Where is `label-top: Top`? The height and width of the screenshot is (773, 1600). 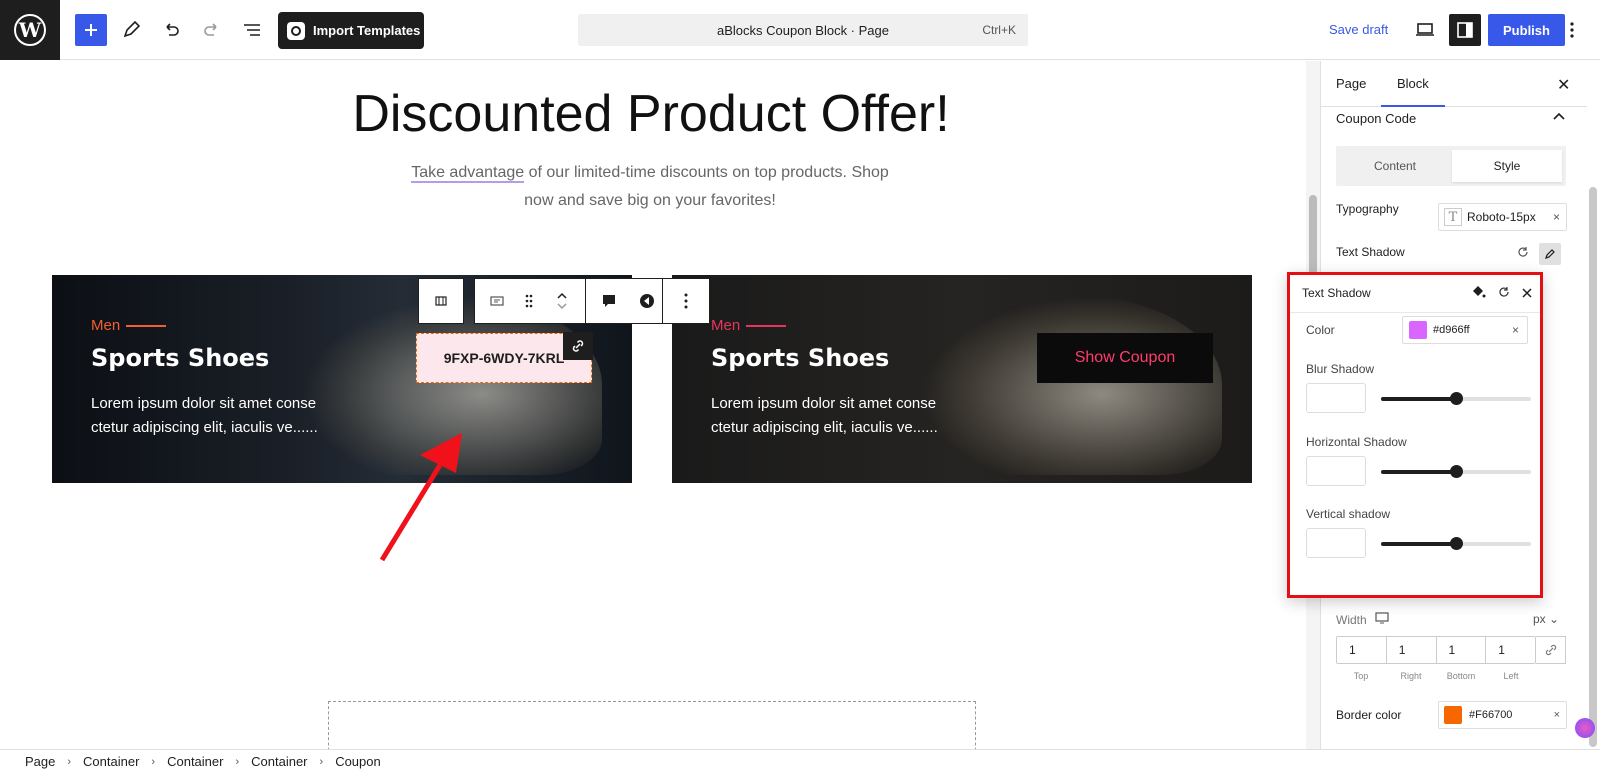 label-top: Top is located at coordinates (1361, 676).